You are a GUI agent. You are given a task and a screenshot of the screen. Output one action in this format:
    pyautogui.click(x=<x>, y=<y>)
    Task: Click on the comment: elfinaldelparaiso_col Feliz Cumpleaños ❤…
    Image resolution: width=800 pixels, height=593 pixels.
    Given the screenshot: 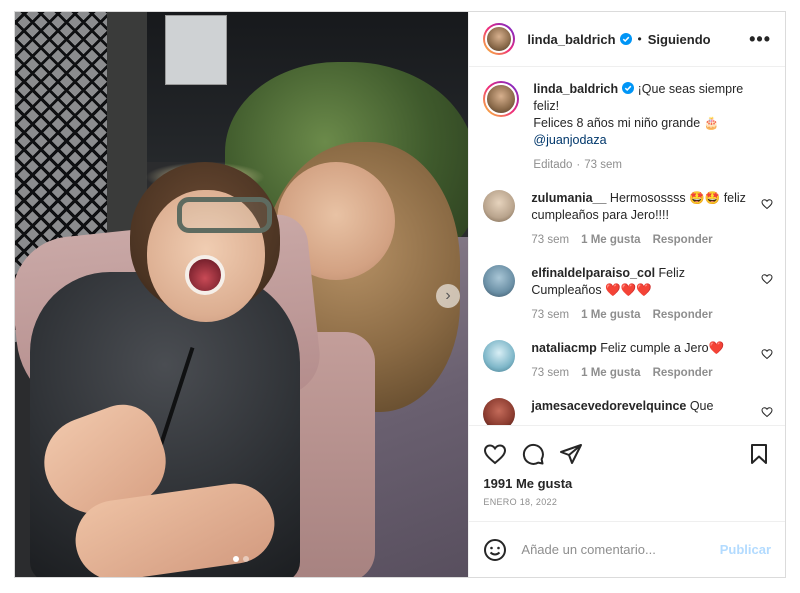 What is the action you would take?
    pyautogui.click(x=628, y=294)
    